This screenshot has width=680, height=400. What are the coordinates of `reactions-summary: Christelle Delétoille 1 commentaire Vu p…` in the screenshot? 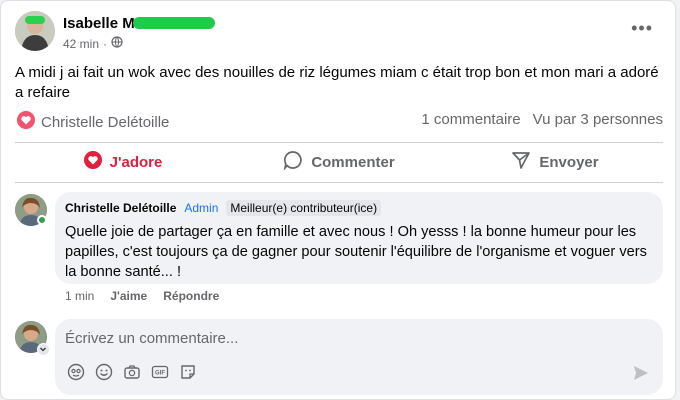 It's located at (340, 122).